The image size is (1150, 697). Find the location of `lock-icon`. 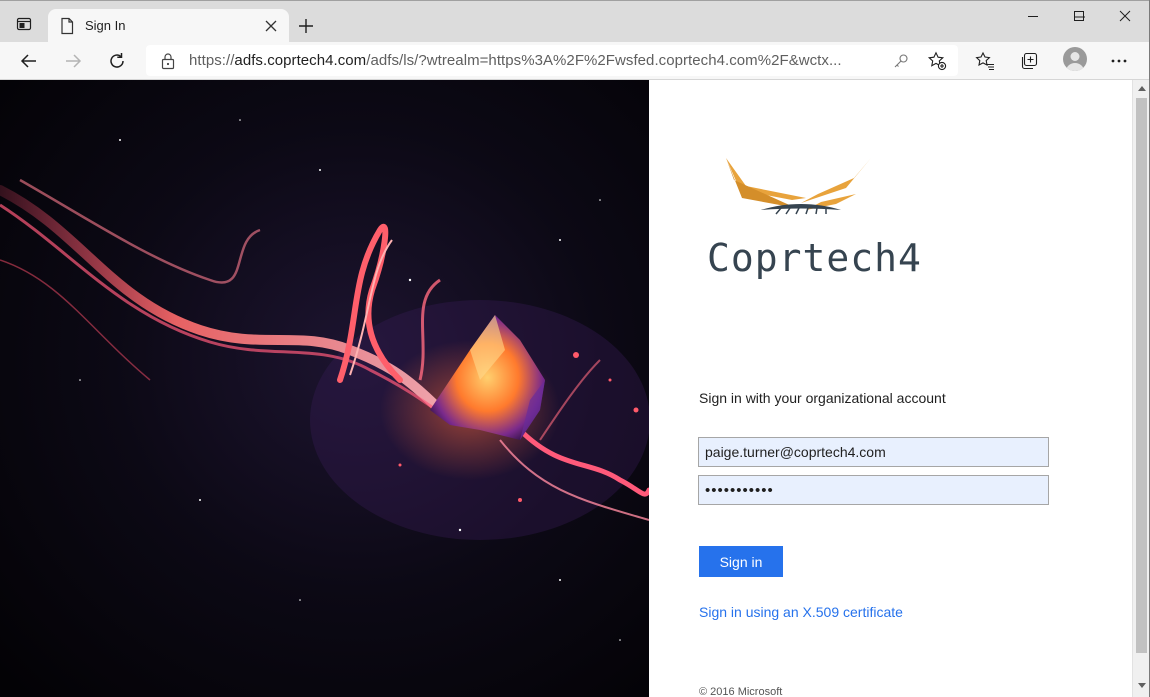

lock-icon is located at coordinates (168, 61).